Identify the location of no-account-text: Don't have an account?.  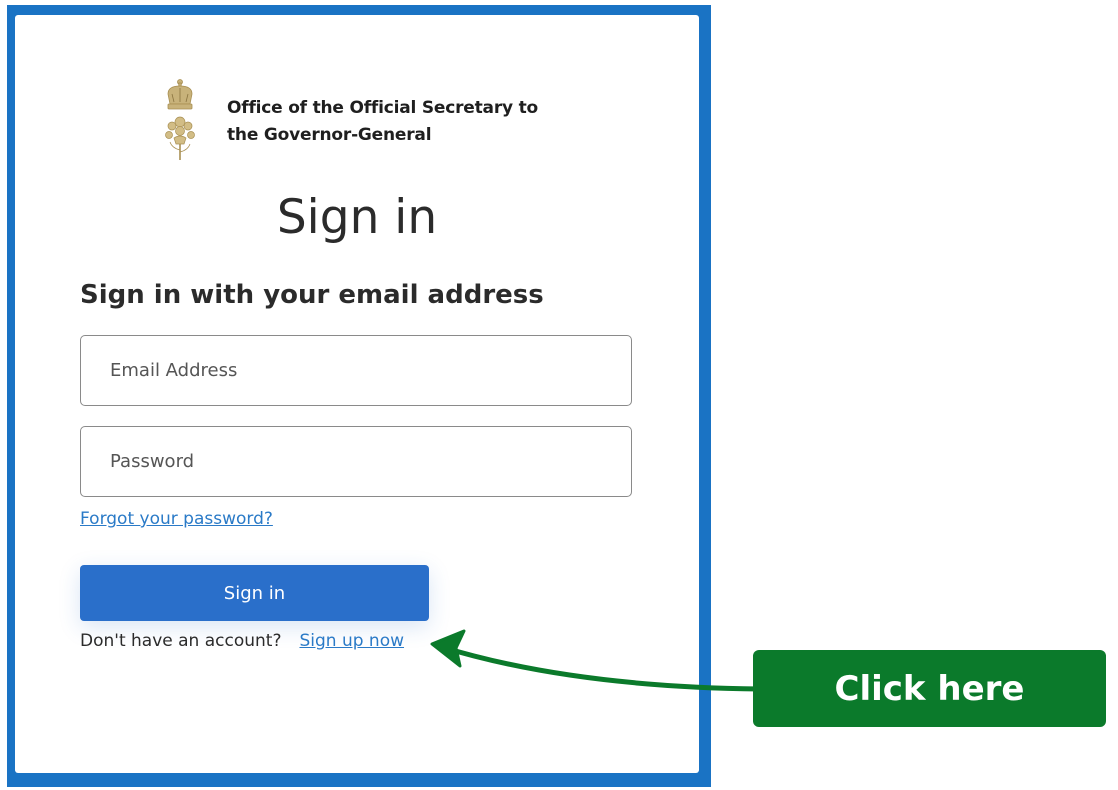
(181, 641).